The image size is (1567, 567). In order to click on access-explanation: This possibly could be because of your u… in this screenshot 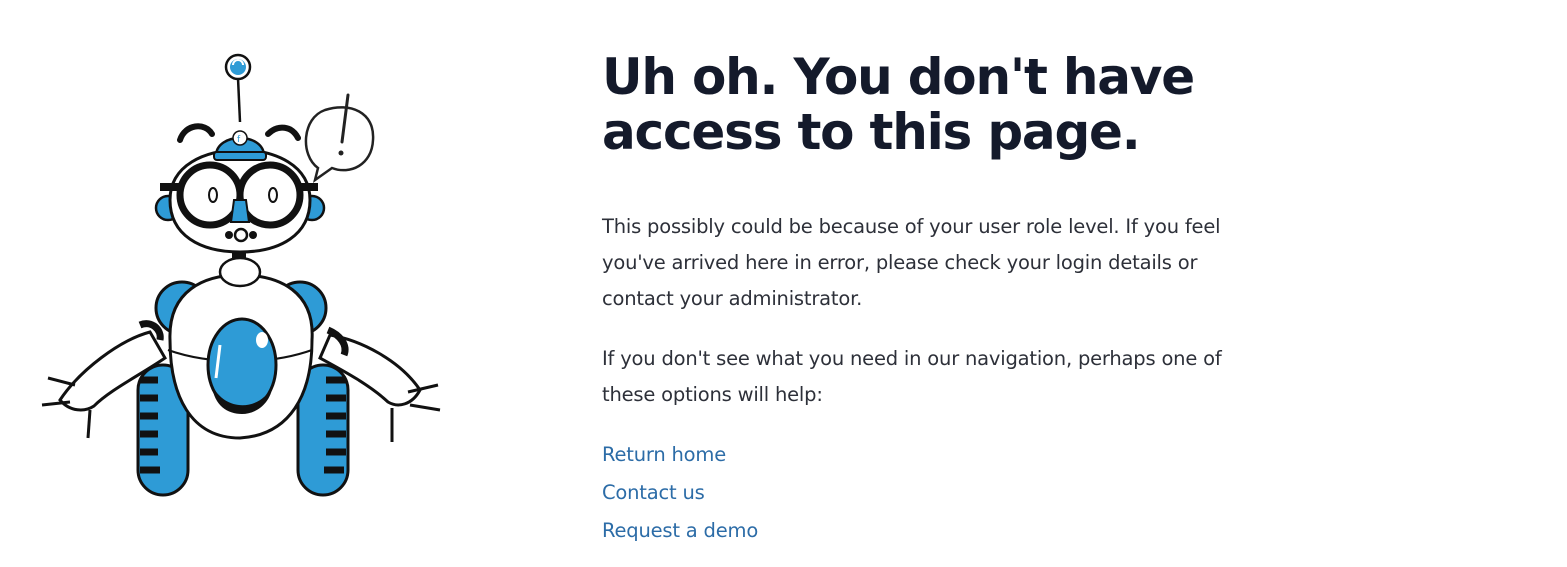, I will do `click(911, 262)`.